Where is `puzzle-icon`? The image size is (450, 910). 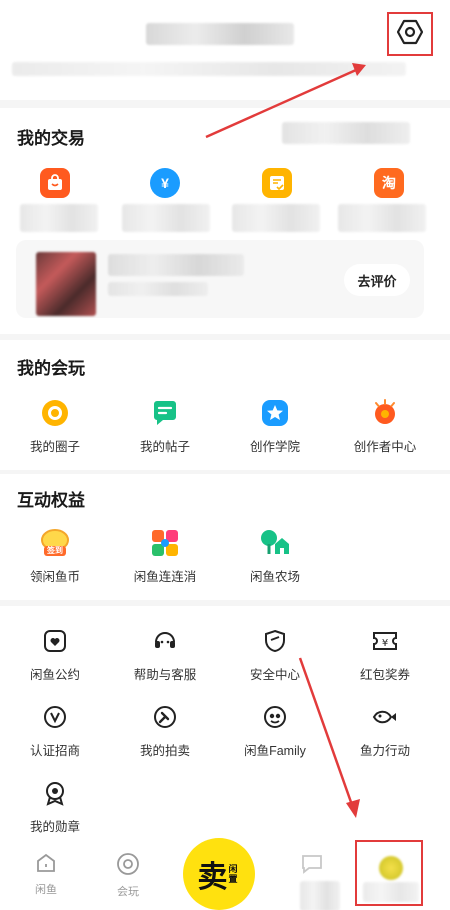
puzzle-icon is located at coordinates (165, 543).